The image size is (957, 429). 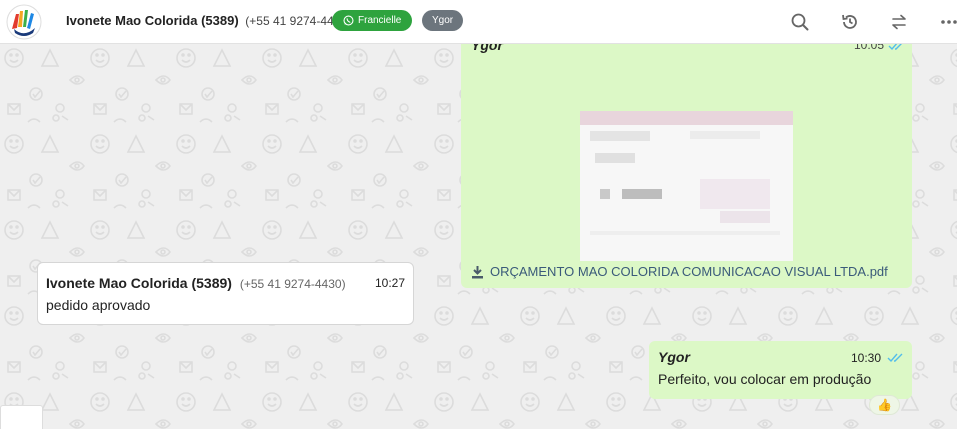 I want to click on history-icon, so click(x=850, y=22).